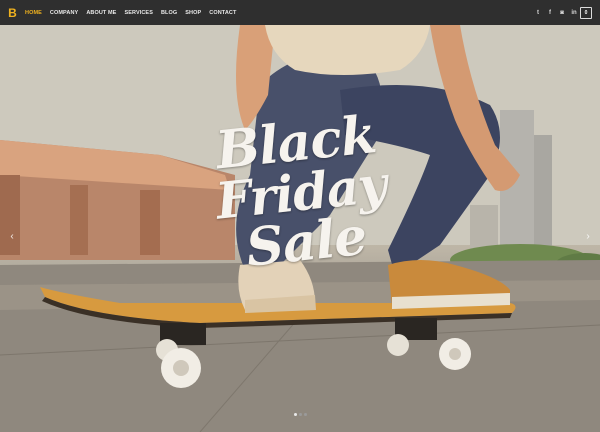 This screenshot has height=432, width=600. I want to click on nav-item-shop: SHOP, so click(197, 13).